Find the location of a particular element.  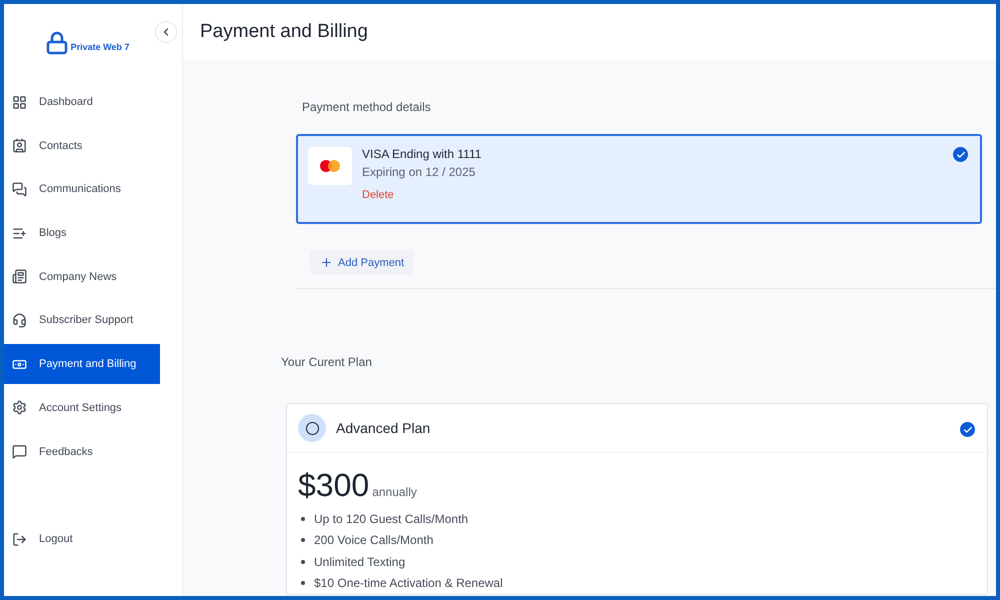

plus-icon is located at coordinates (326, 262).